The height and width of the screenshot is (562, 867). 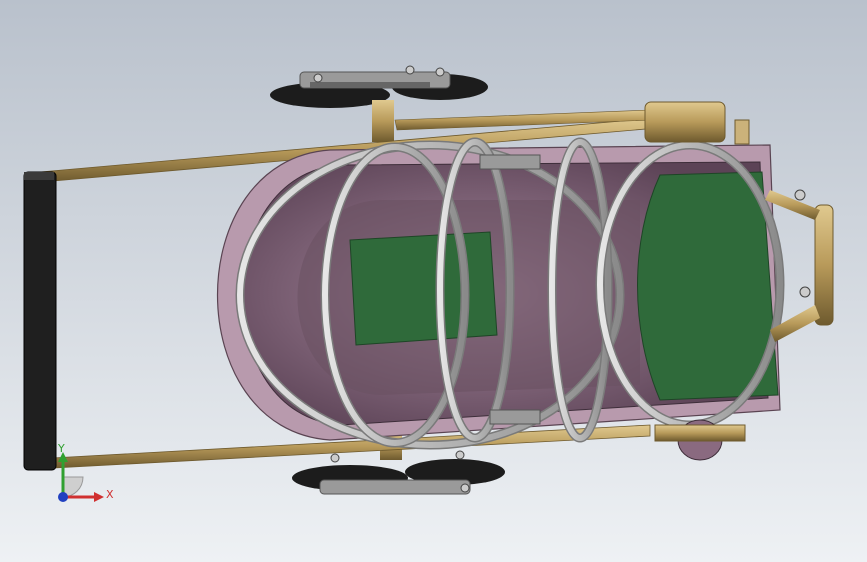 What do you see at coordinates (63, 497) in the screenshot?
I see `z-axis-marker` at bounding box center [63, 497].